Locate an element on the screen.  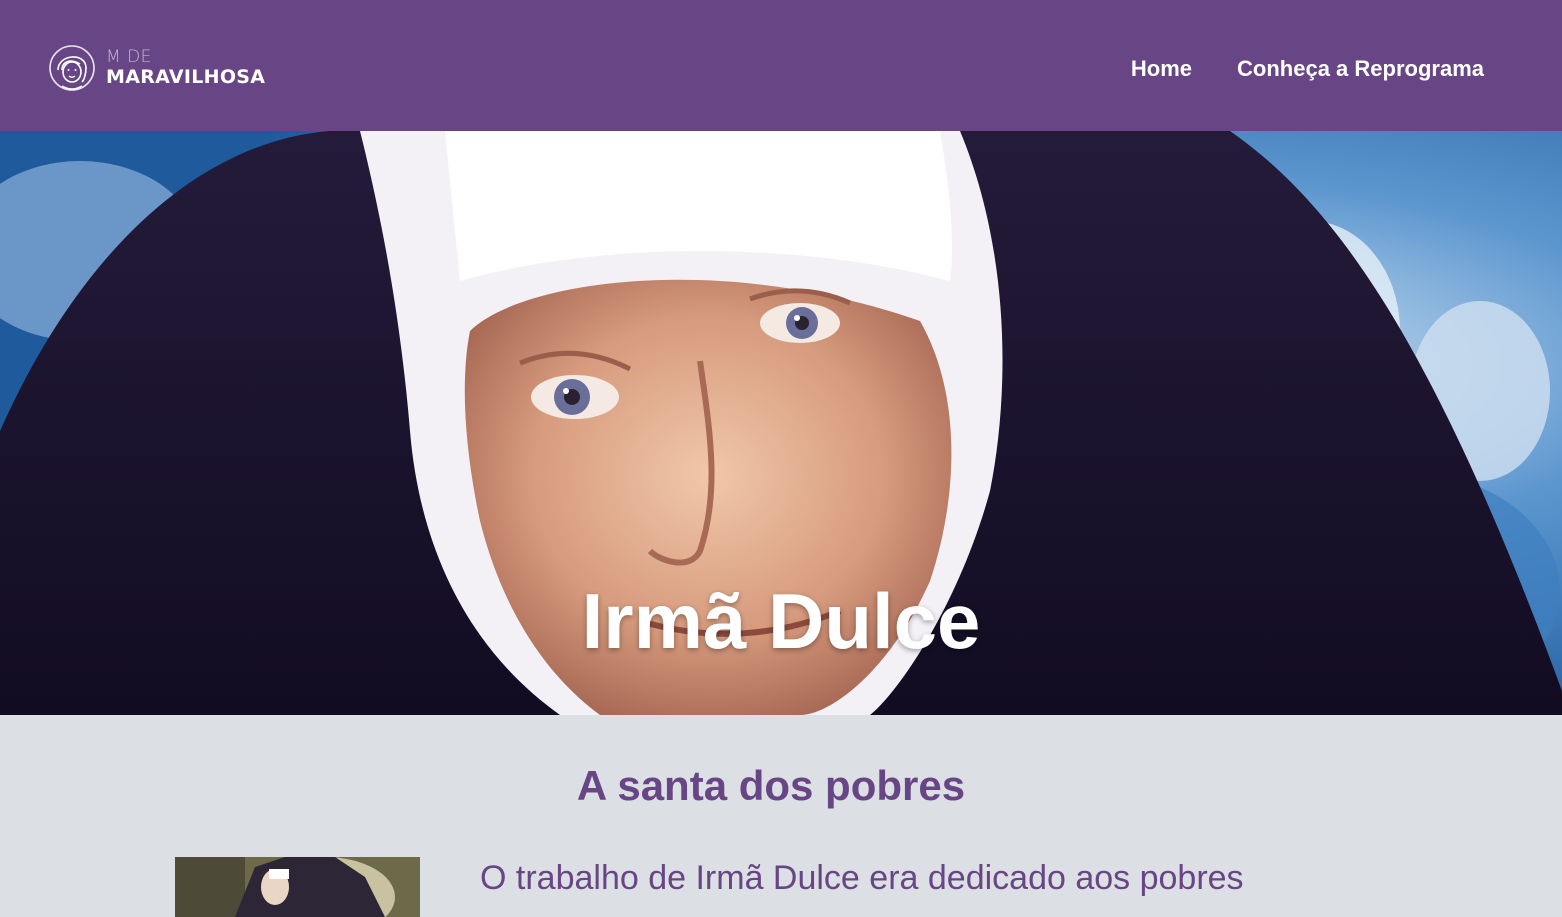
section-title: A santa dos pobres is located at coordinates (771, 785).